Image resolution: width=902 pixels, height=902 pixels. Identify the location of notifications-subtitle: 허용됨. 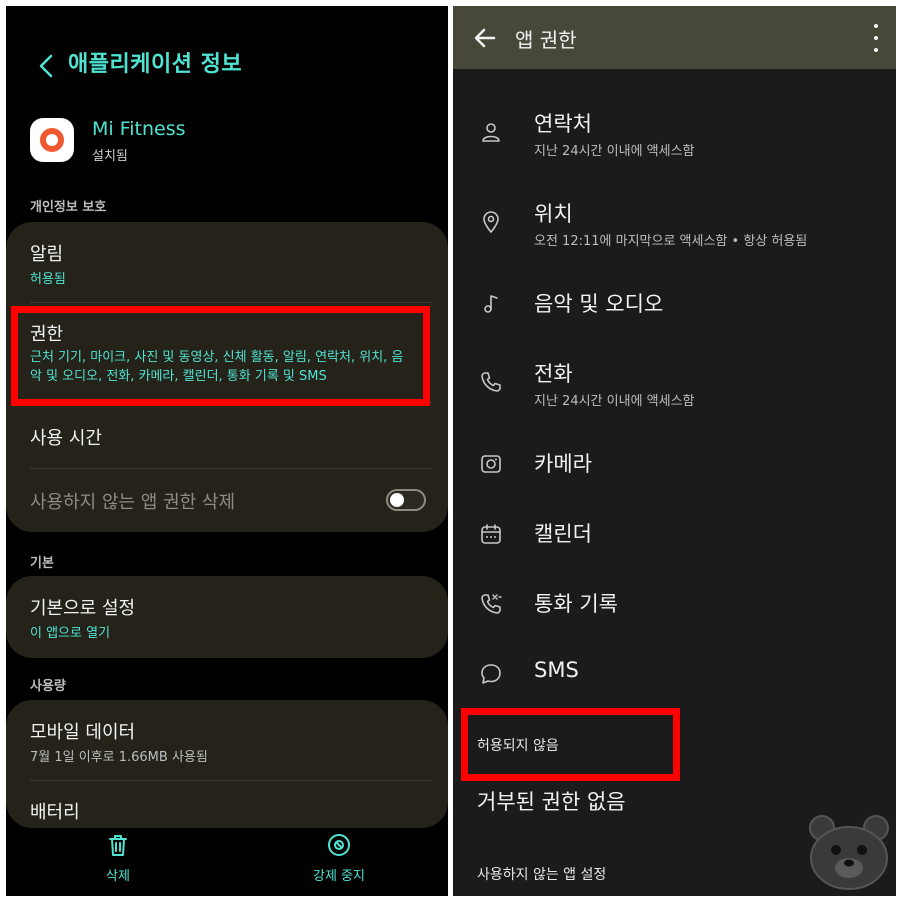
(48, 279).